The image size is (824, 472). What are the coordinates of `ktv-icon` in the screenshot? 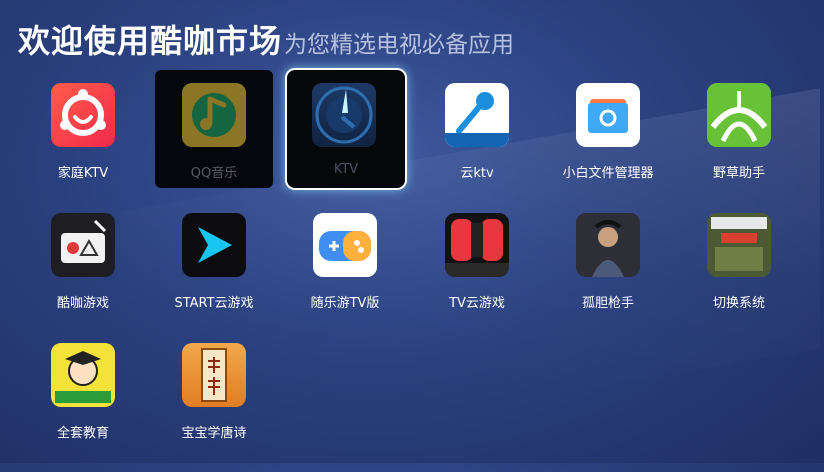 It's located at (344, 115).